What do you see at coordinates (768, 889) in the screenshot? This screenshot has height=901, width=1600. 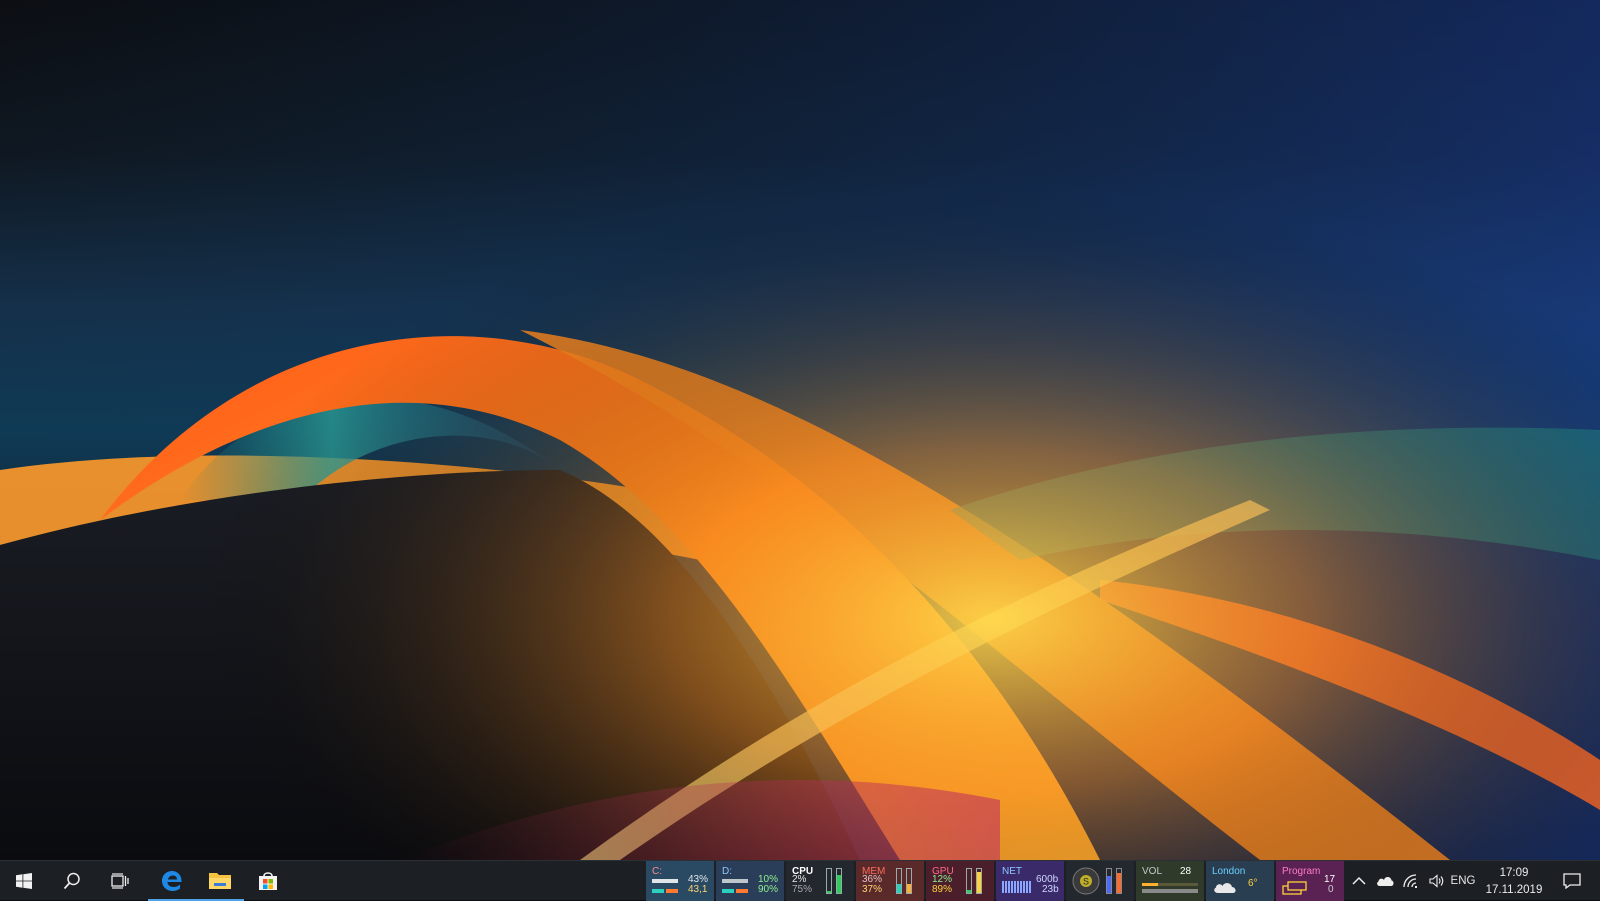 I see `disk-d-value: 90%` at bounding box center [768, 889].